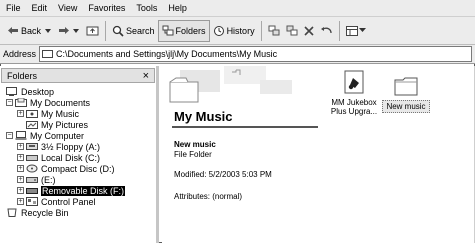  What do you see at coordinates (83, 190) in the screenshot?
I see `tree-item-label: Removable Disk (F:)` at bounding box center [83, 190].